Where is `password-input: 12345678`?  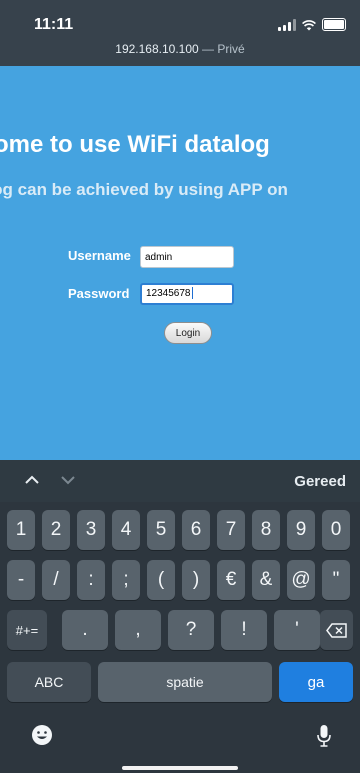 password-input: 12345678 is located at coordinates (187, 294).